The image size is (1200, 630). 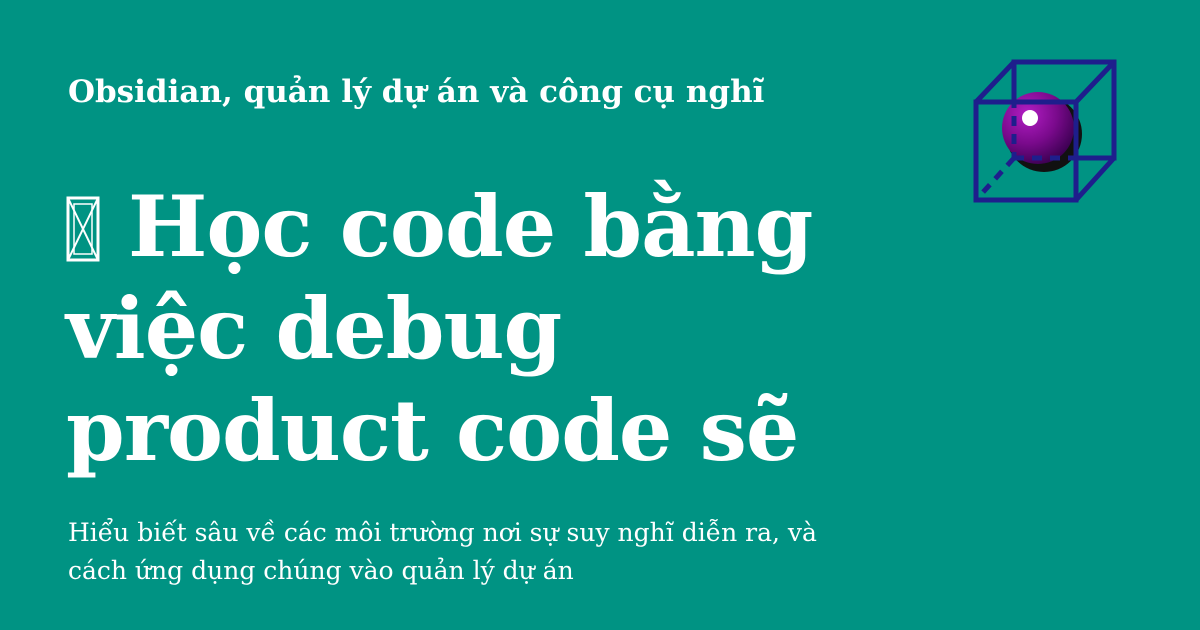 What do you see at coordinates (321, 570) in the screenshot?
I see `subtitle-line-2: cách ứng dụng chúng vào quản lý dự án` at bounding box center [321, 570].